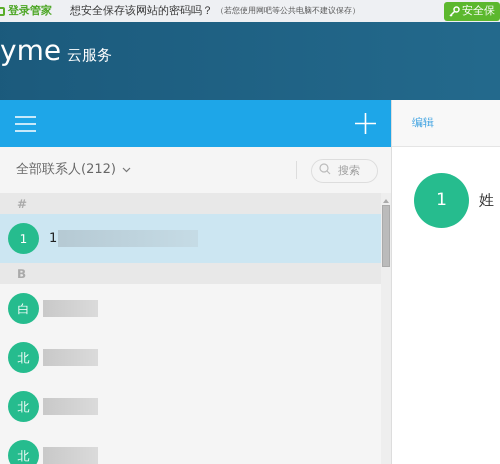  What do you see at coordinates (386, 236) in the screenshot?
I see `scrollbar-thumb` at bounding box center [386, 236].